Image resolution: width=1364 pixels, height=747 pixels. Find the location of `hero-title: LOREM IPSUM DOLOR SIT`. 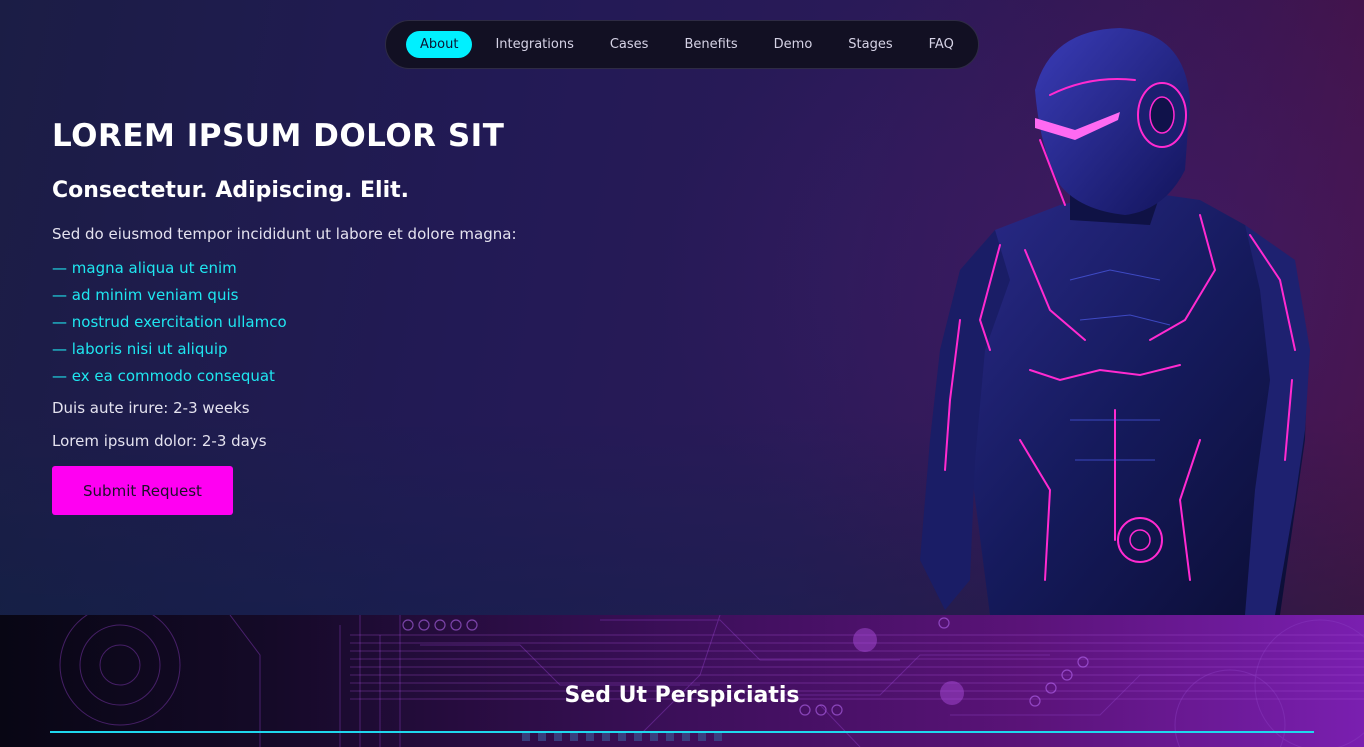

hero-title: LOREM IPSUM DOLOR SIT is located at coordinates (278, 136).